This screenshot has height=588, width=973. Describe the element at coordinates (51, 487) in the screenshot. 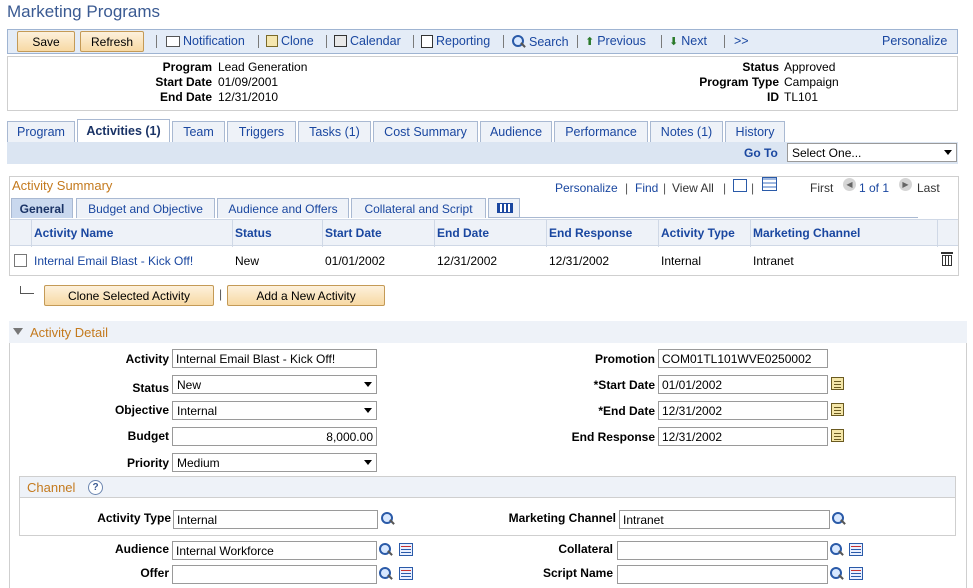

I see `channel-title: Channel` at that location.